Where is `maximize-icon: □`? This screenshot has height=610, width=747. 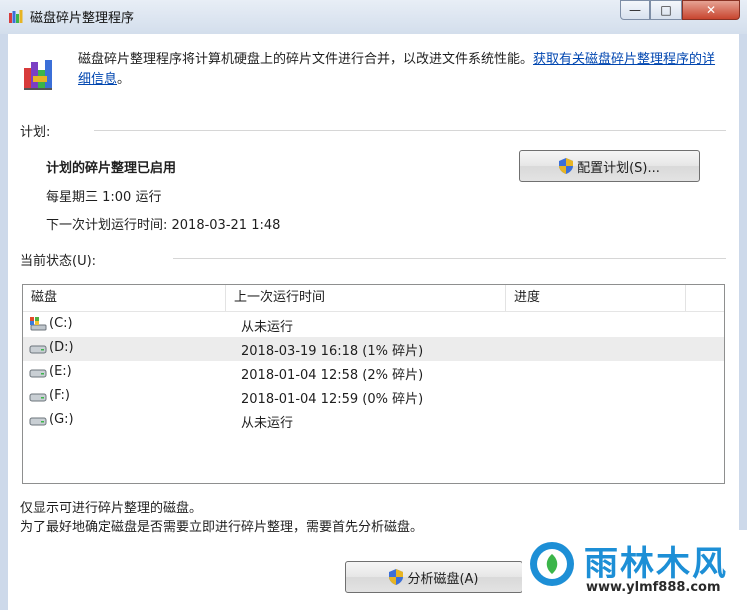
maximize-icon: □ is located at coordinates (666, 10).